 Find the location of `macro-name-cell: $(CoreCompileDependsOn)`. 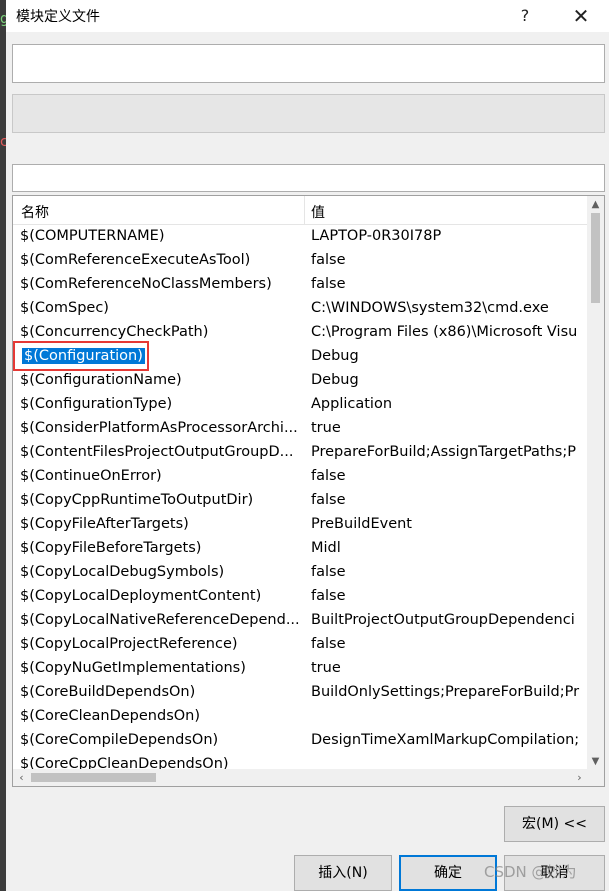

macro-name-cell: $(CoreCompileDependsOn) is located at coordinates (119, 740).